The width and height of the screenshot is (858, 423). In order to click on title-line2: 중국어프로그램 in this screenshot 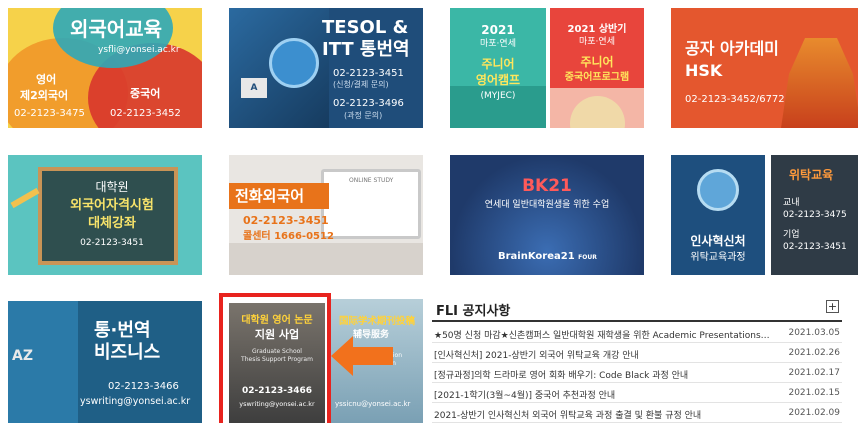, I will do `click(597, 77)`.